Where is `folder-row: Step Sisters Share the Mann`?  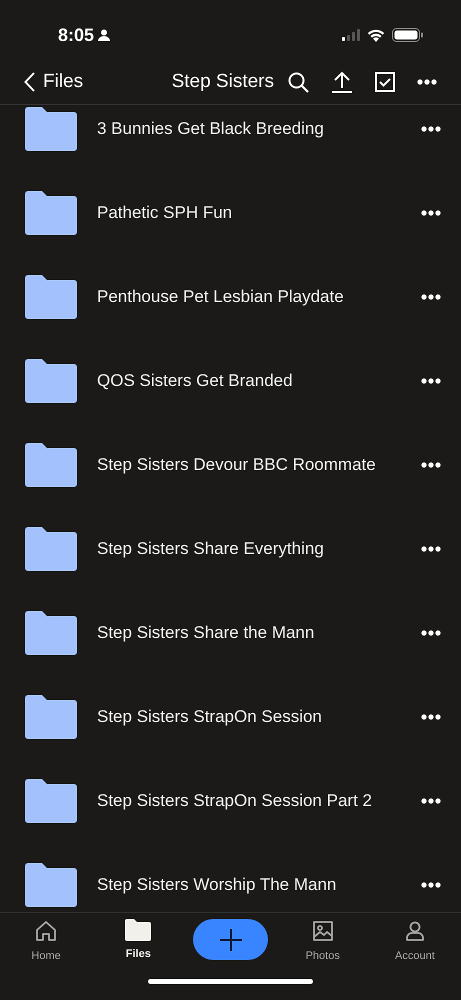 folder-row: Step Sisters Share the Mann is located at coordinates (230, 633).